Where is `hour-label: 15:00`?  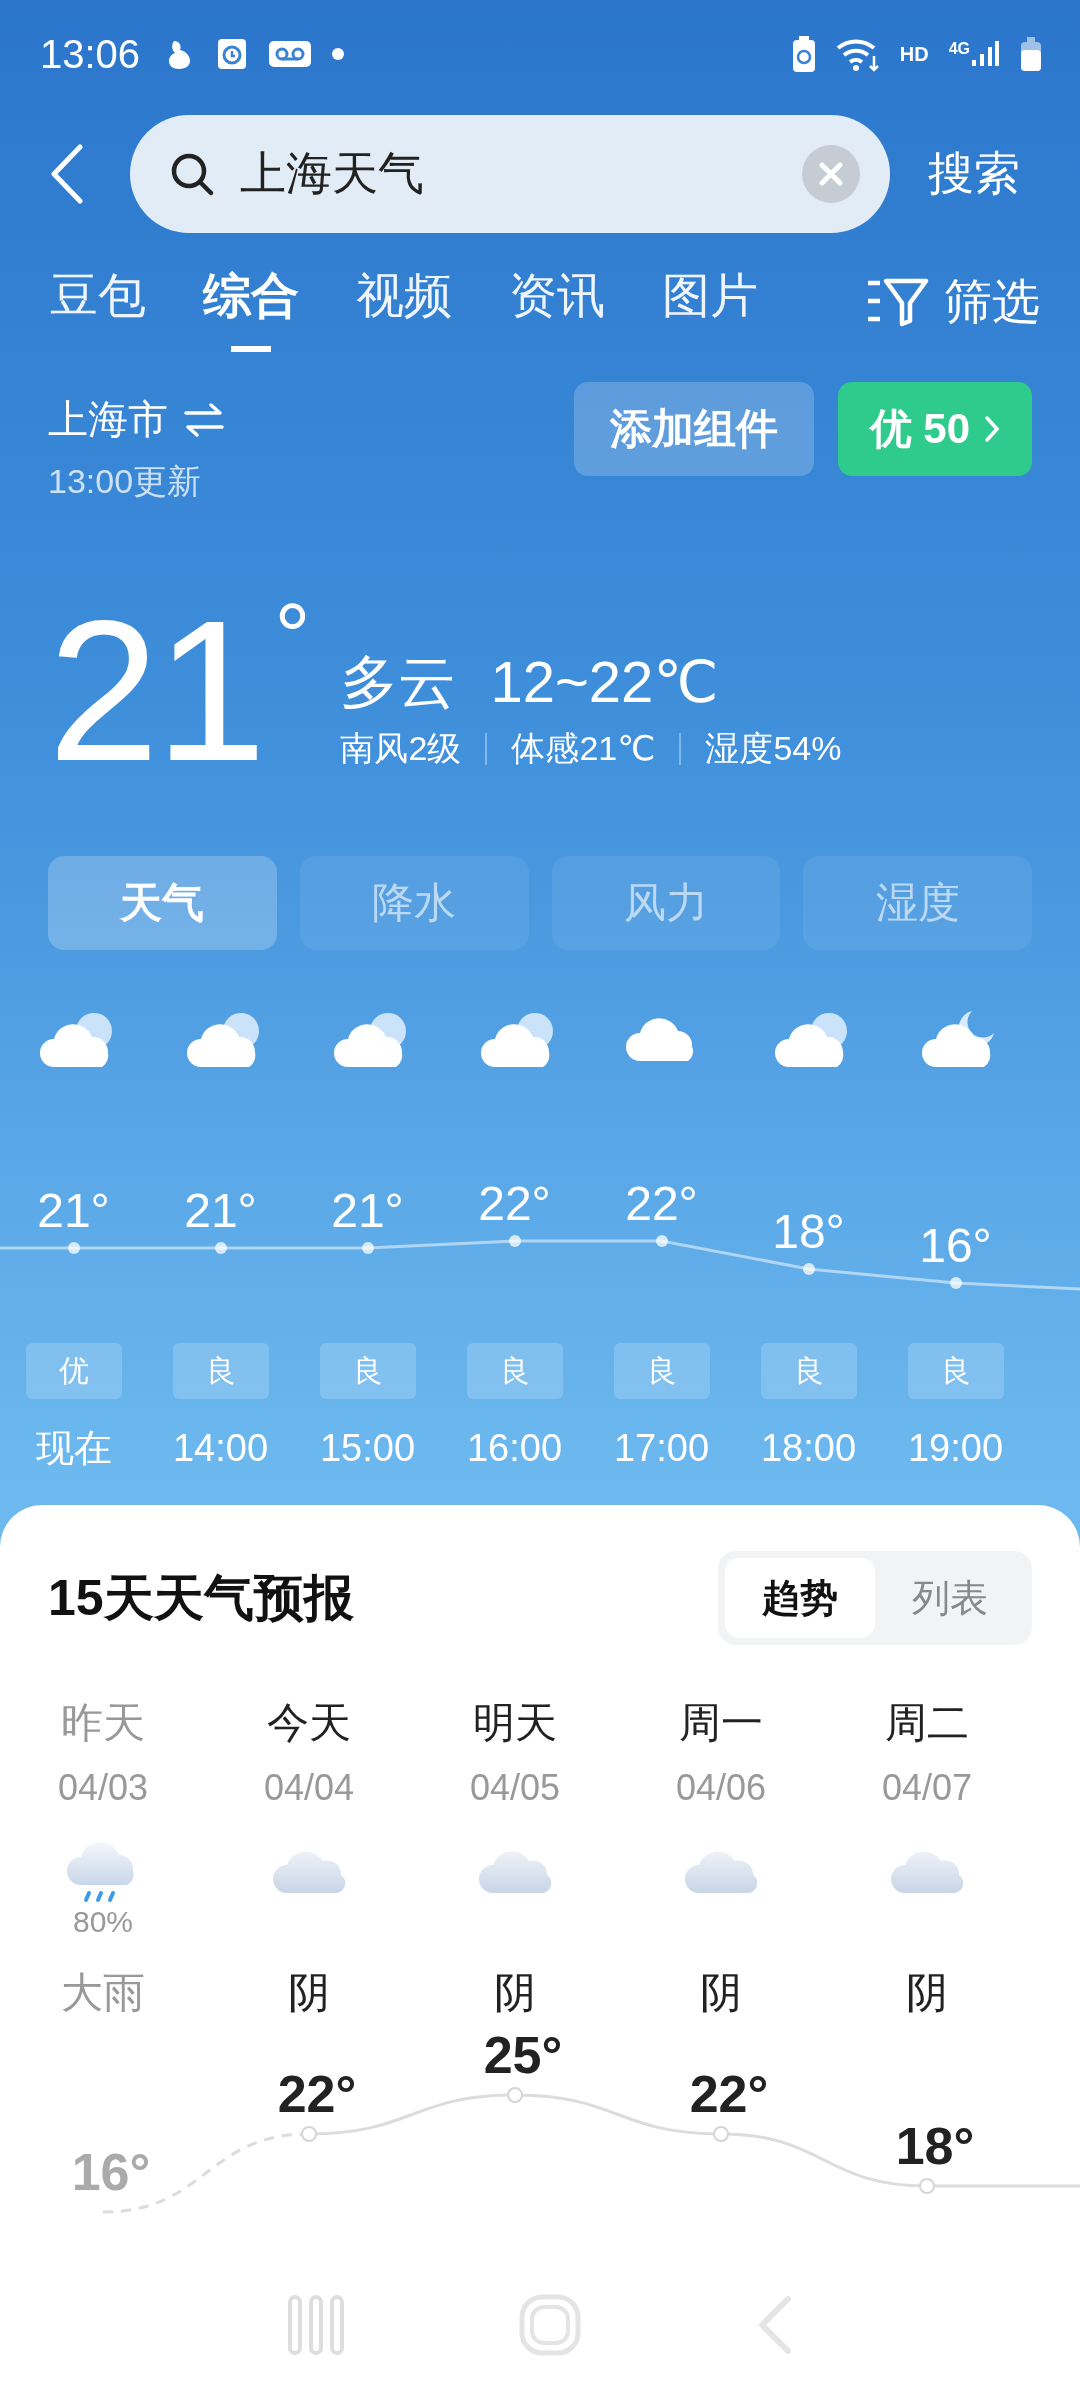
hour-label: 15:00 is located at coordinates (367, 1448).